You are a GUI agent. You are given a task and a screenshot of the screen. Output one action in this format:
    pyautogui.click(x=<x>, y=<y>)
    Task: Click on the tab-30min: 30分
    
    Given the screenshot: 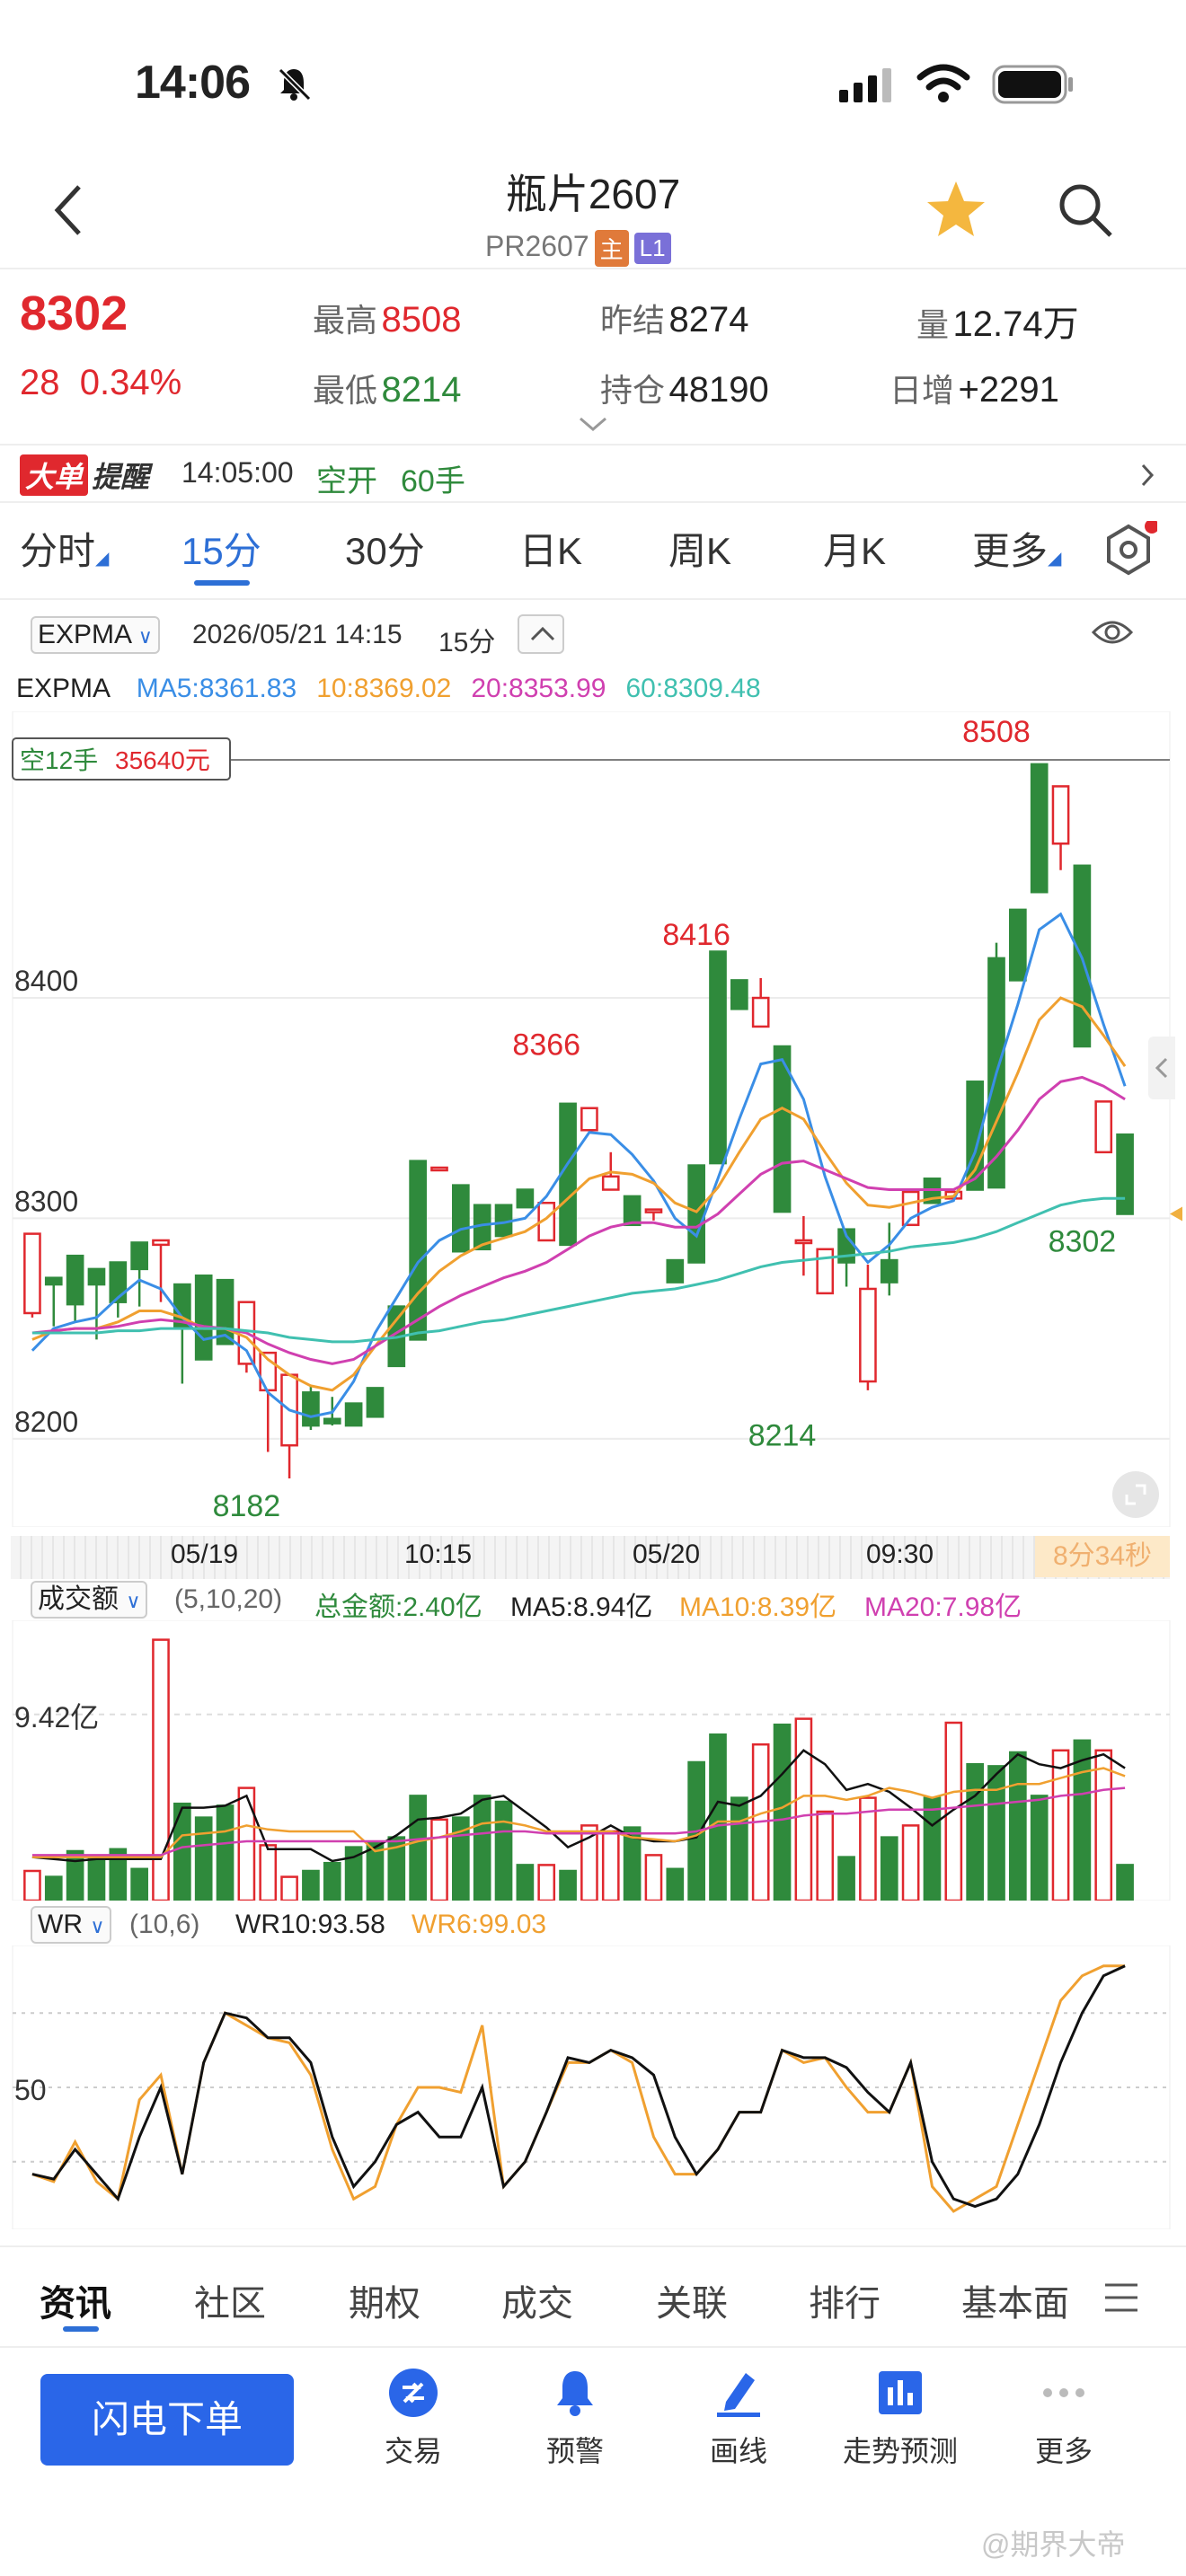 What is the action you would take?
    pyautogui.click(x=385, y=548)
    